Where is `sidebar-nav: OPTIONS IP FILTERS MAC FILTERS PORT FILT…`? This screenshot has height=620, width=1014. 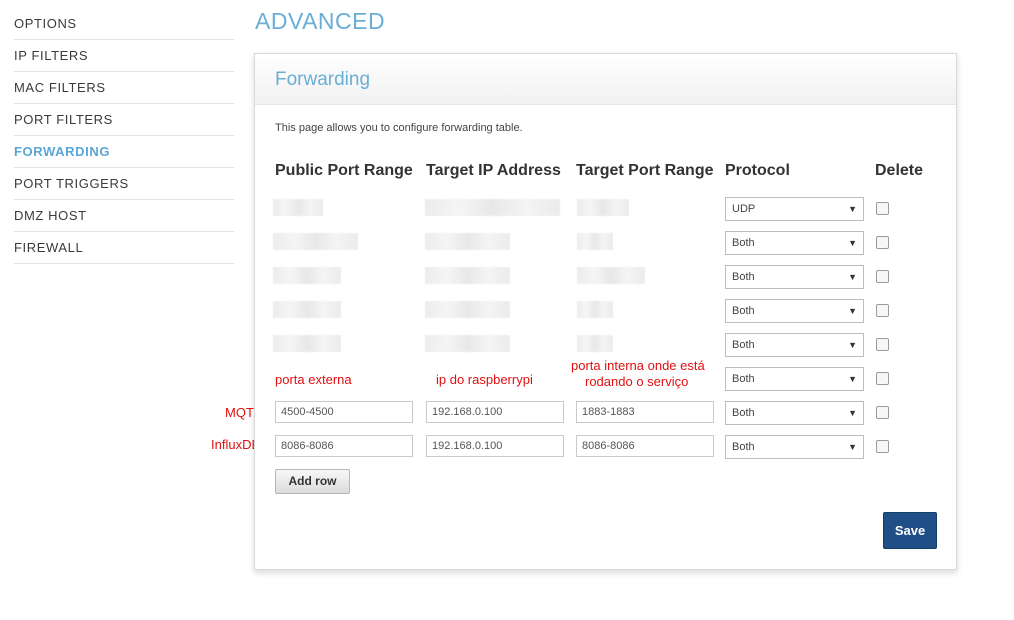
sidebar-nav: OPTIONS IP FILTERS MAC FILTERS PORT FILT… is located at coordinates (124, 136).